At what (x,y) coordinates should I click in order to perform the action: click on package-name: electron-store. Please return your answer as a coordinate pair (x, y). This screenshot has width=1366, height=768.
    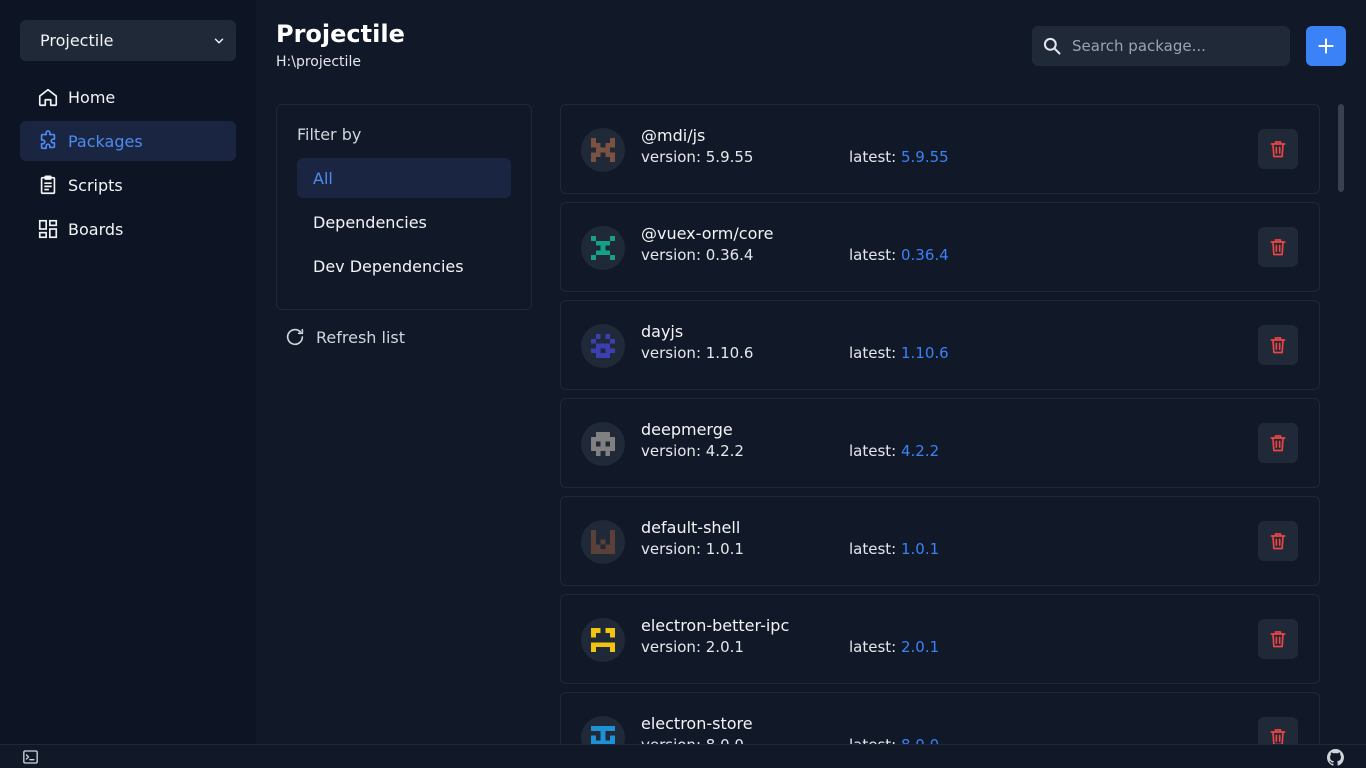
    Looking at the image, I should click on (697, 723).